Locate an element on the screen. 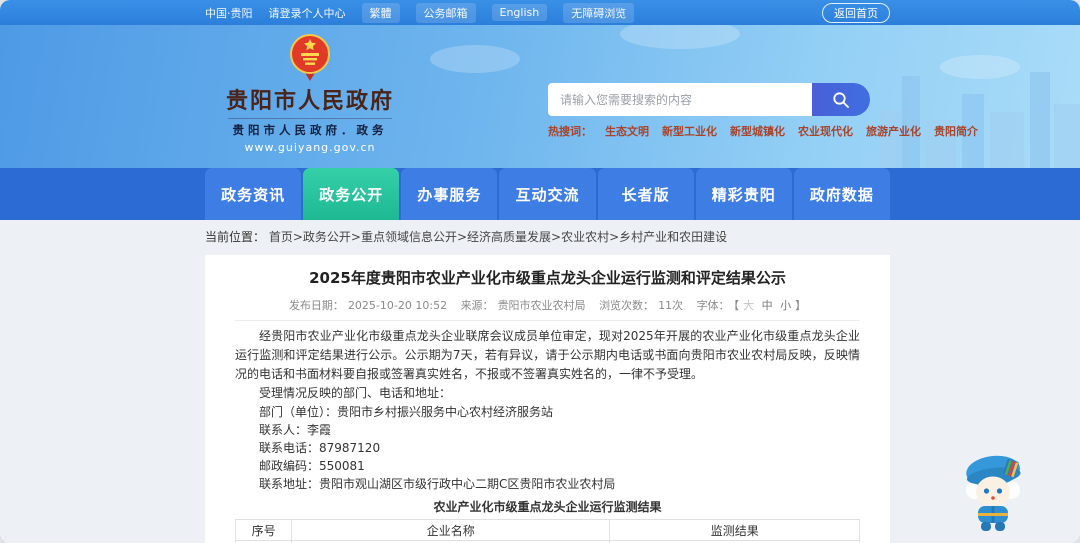  source-value: 贵阳市农业农村局 is located at coordinates (541, 305).